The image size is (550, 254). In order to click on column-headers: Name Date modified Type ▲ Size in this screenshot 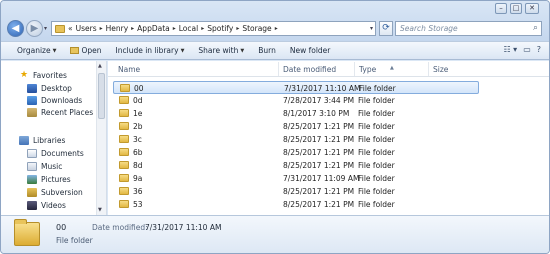, I will do `click(328, 69)`.